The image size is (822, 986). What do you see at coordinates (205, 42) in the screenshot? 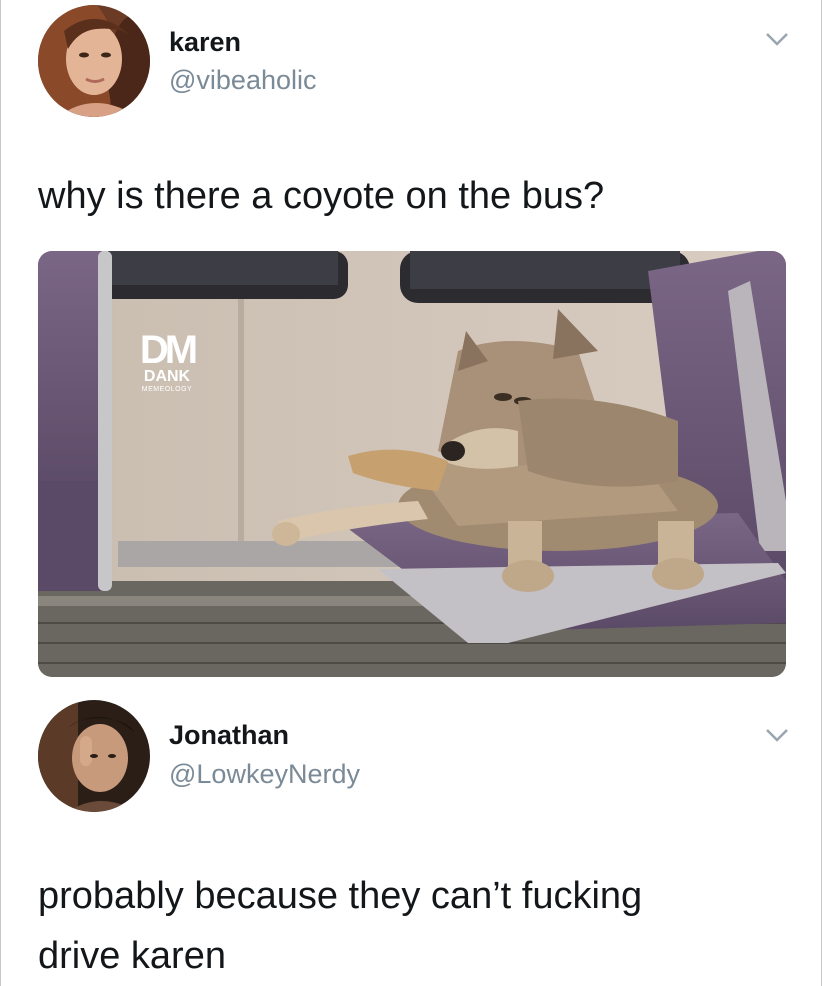
I see `display-name: karen` at bounding box center [205, 42].